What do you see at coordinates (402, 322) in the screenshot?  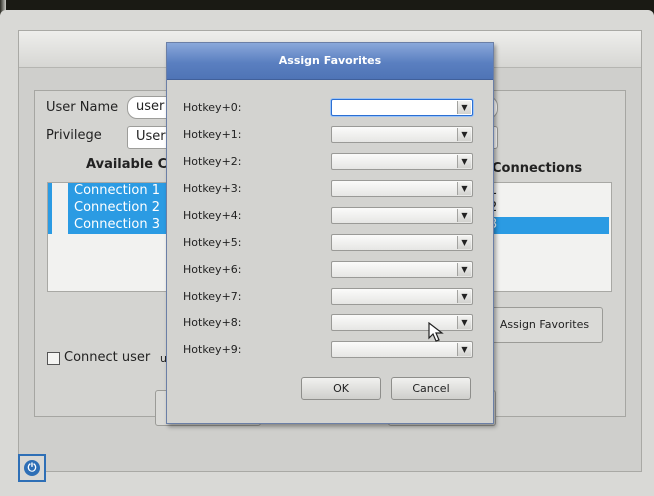 I see `hotkey-8-select: ▼` at bounding box center [402, 322].